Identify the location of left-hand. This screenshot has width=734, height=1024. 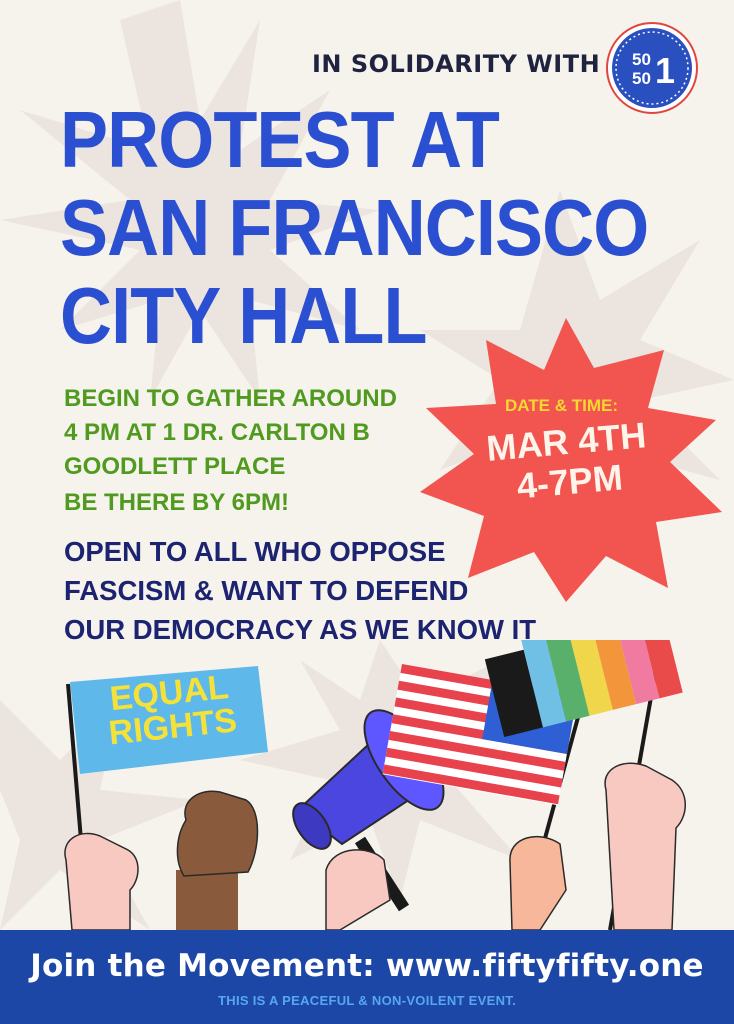
(101, 881).